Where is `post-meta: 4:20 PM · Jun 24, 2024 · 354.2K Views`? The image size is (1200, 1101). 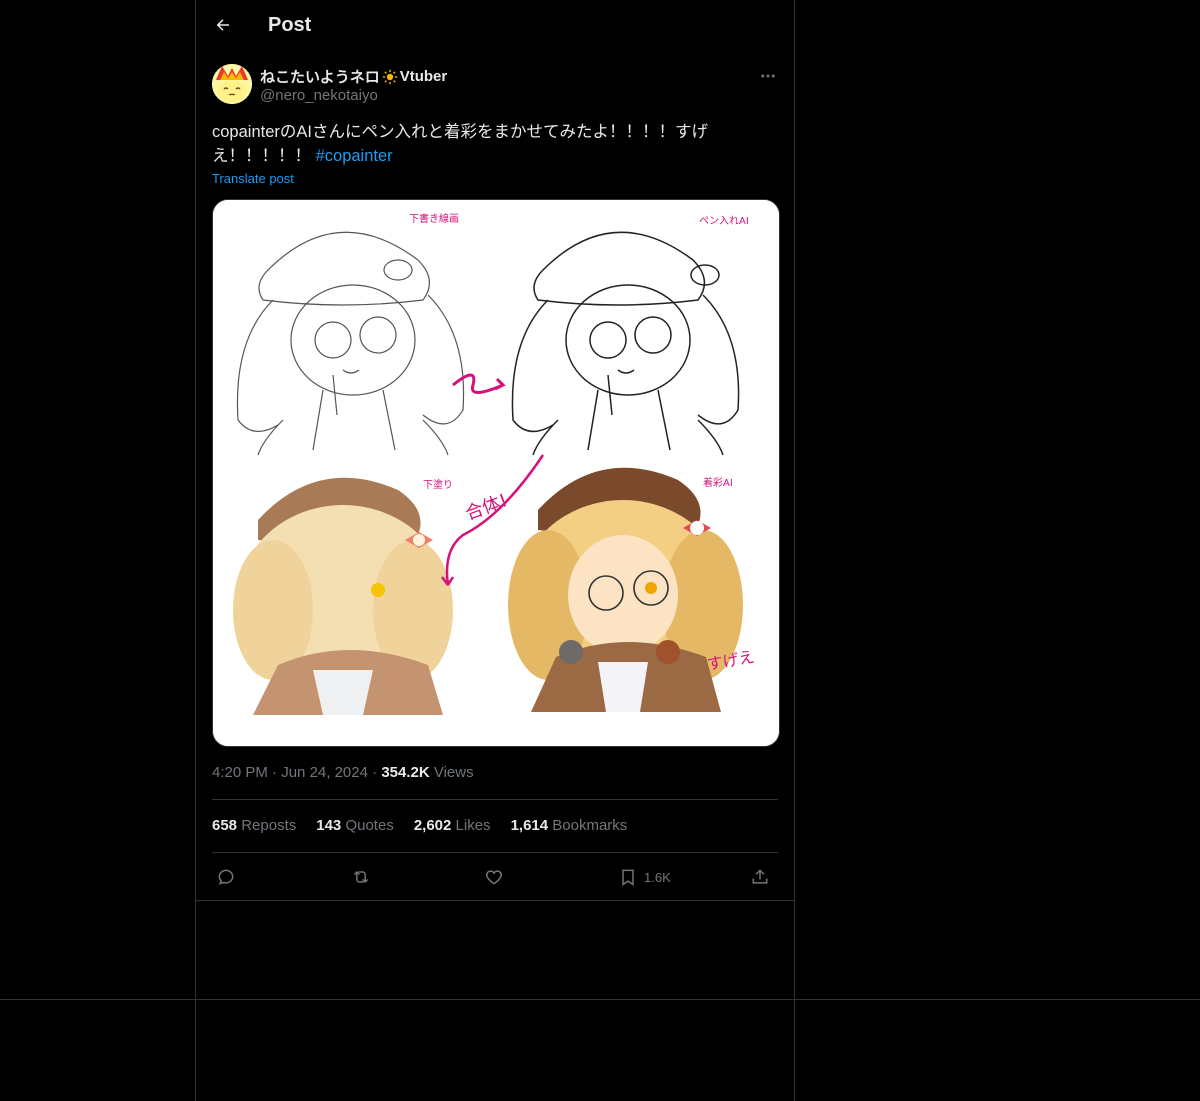 post-meta: 4:20 PM · Jun 24, 2024 · 354.2K Views is located at coordinates (343, 772).